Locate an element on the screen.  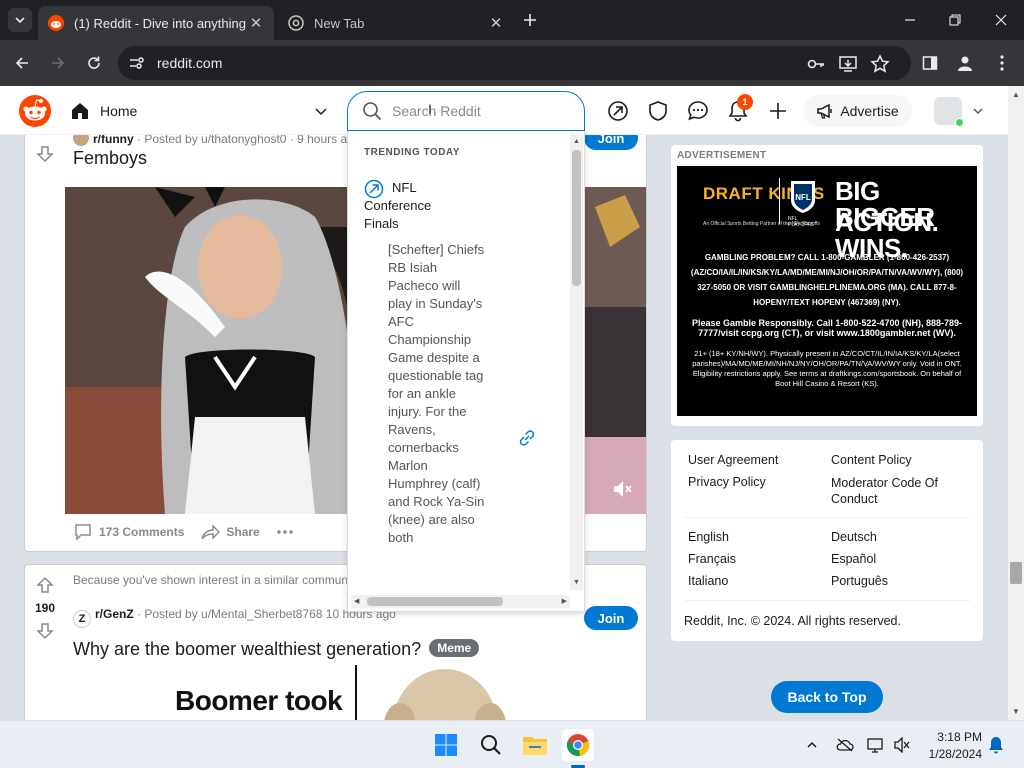
muted-speaker-icon is located at coordinates (622, 489).